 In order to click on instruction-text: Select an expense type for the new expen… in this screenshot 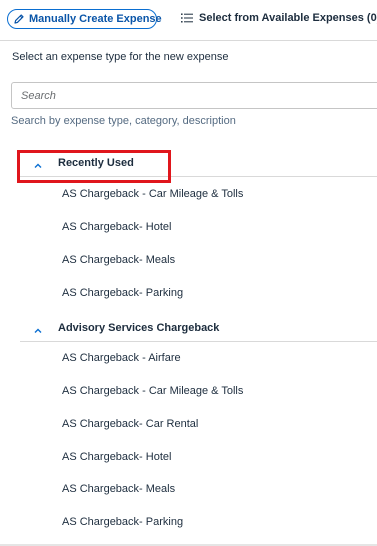, I will do `click(120, 57)`.